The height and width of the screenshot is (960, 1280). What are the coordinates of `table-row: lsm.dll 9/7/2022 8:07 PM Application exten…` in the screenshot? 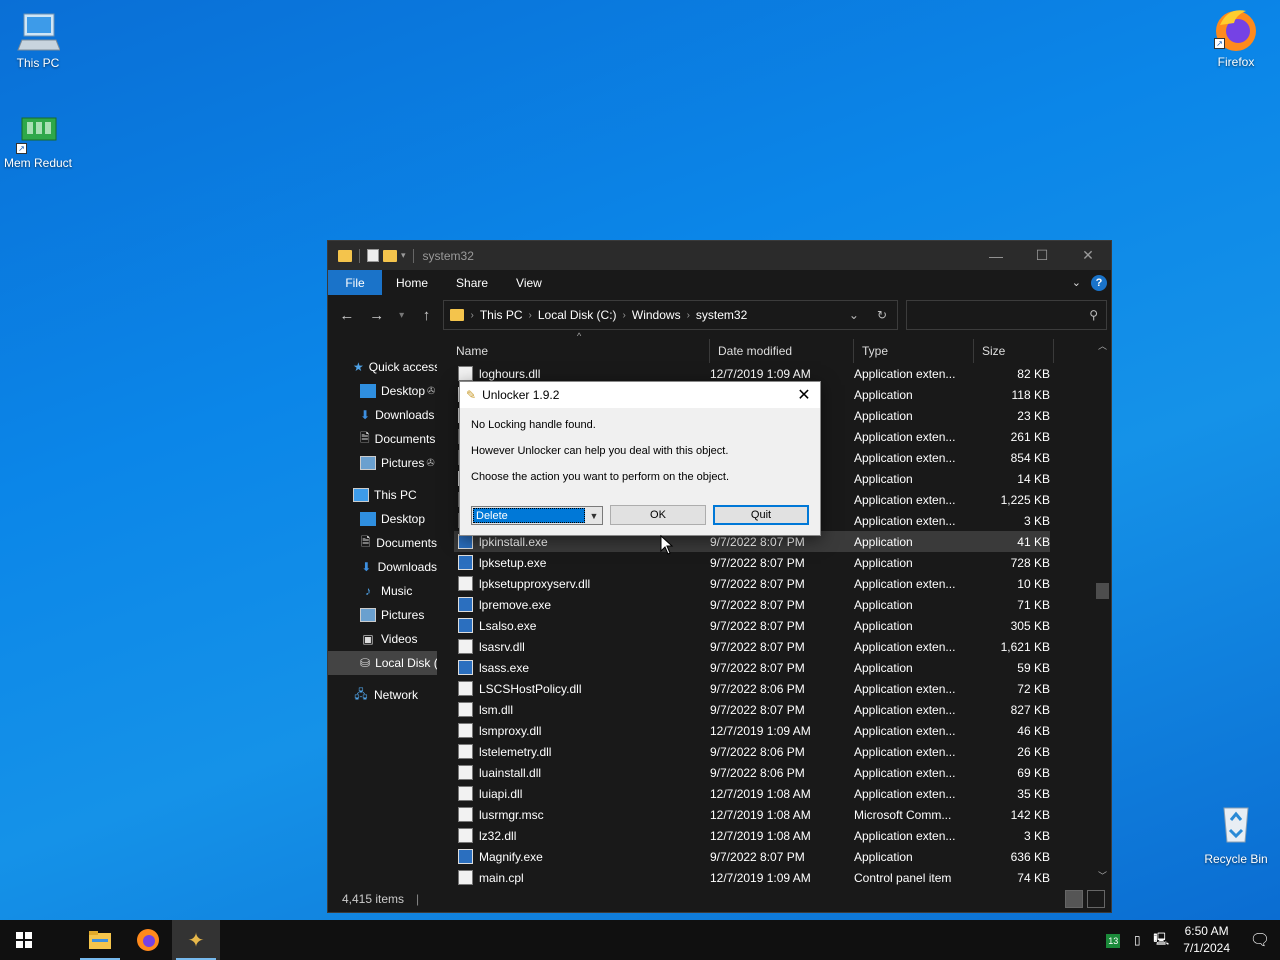 It's located at (752, 709).